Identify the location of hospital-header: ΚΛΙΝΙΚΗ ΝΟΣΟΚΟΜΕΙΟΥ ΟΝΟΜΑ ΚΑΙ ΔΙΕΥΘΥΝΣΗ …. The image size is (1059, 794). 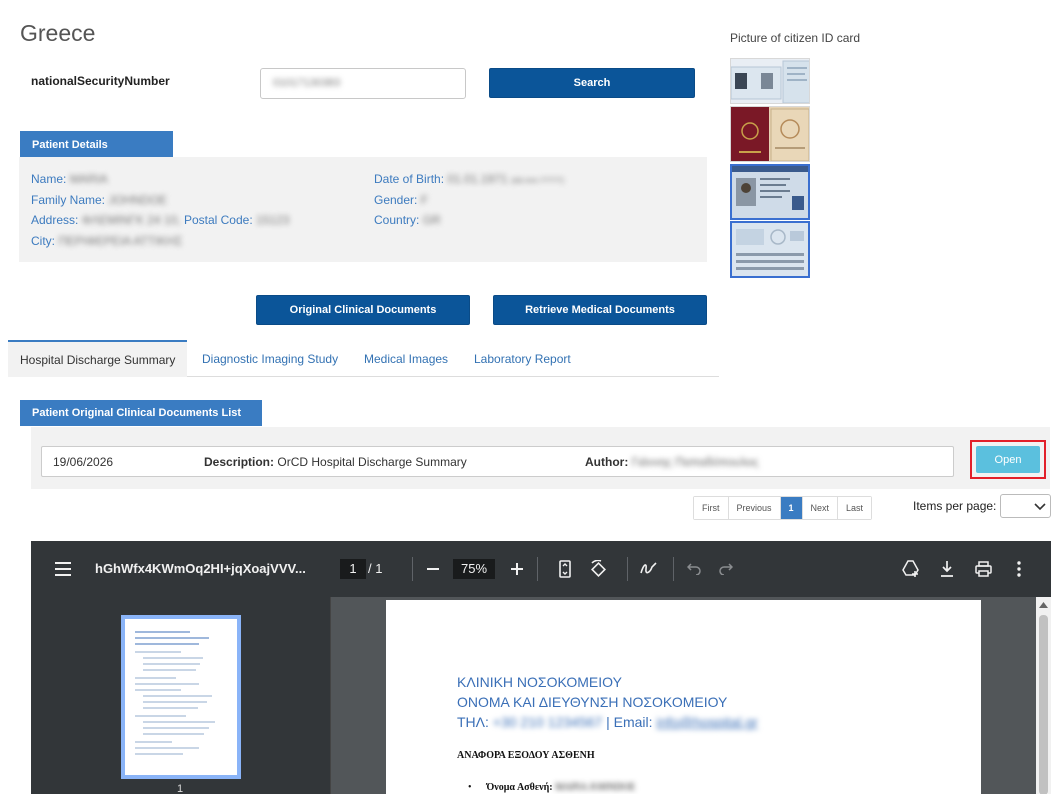
(607, 702).